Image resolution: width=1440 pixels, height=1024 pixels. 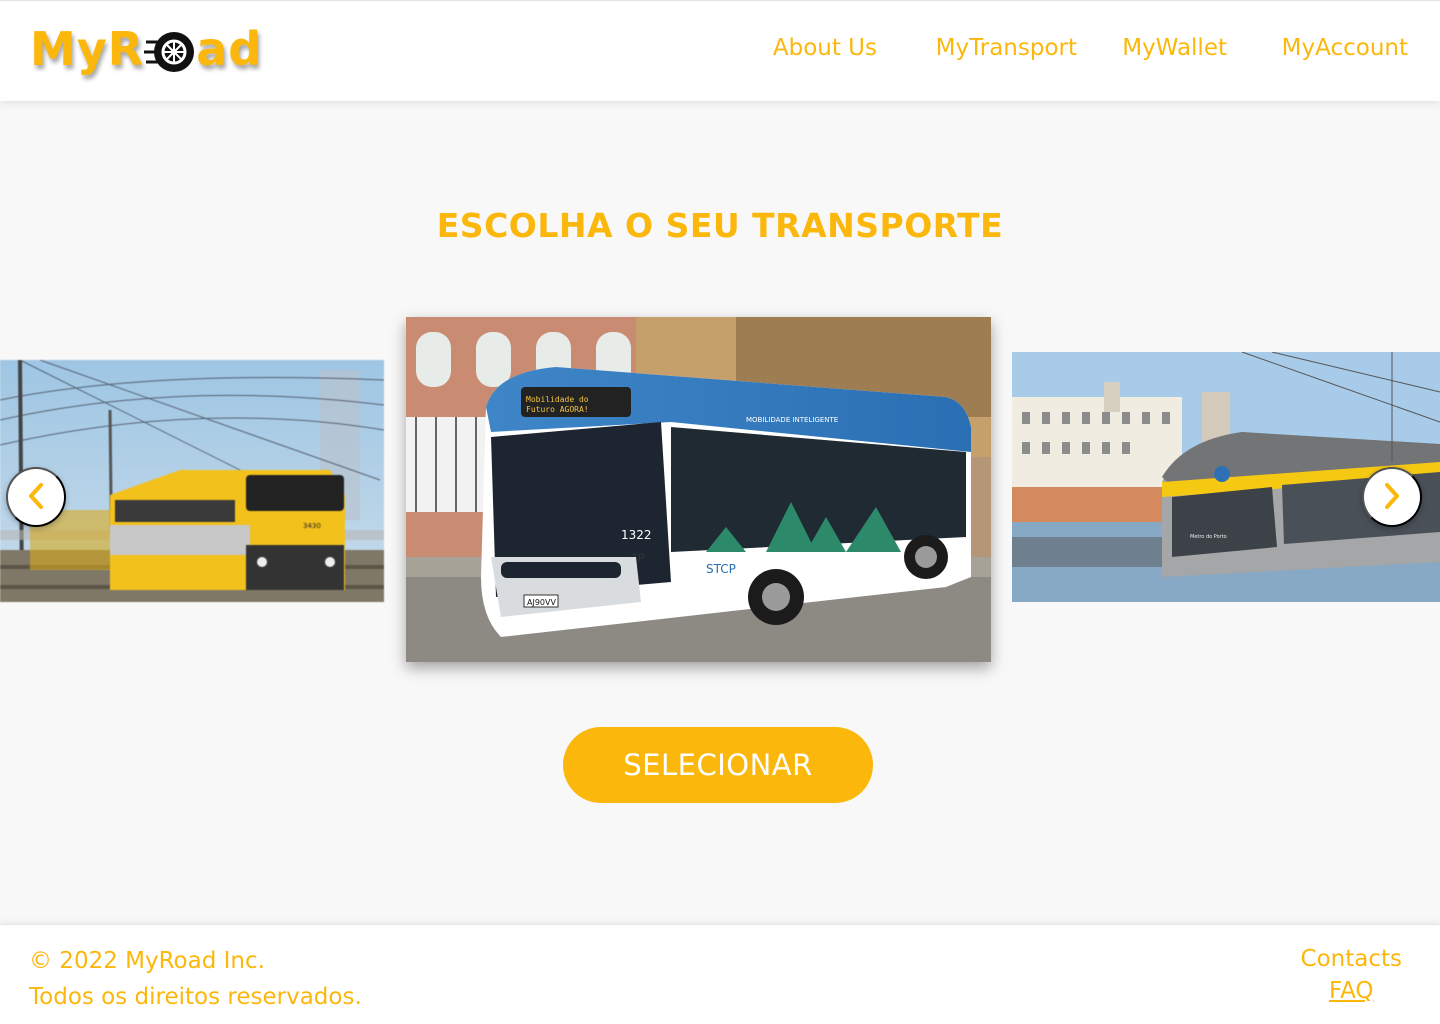 I want to click on bus-license-plate: AJ90VV, so click(x=541, y=602).